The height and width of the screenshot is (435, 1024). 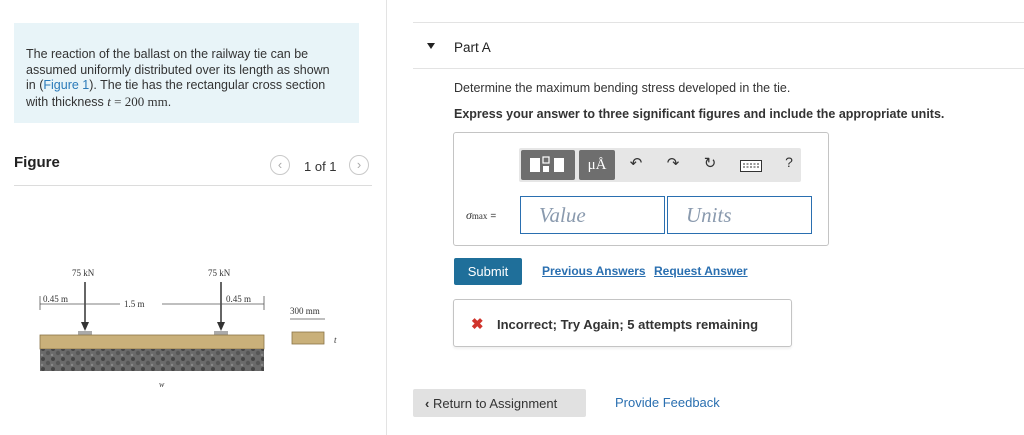 What do you see at coordinates (153, 333) in the screenshot?
I see `rail-plates` at bounding box center [153, 333].